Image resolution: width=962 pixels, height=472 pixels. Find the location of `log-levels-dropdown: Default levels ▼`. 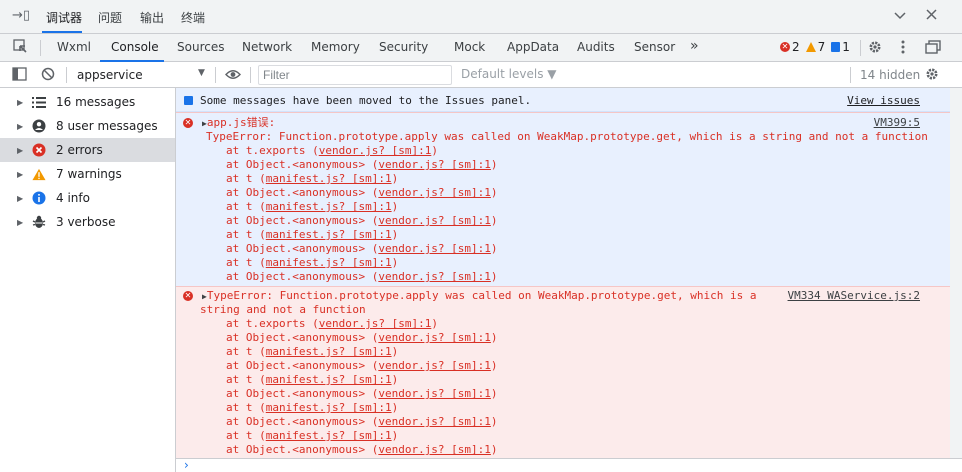

log-levels-dropdown: Default levels ▼ is located at coordinates (509, 74).